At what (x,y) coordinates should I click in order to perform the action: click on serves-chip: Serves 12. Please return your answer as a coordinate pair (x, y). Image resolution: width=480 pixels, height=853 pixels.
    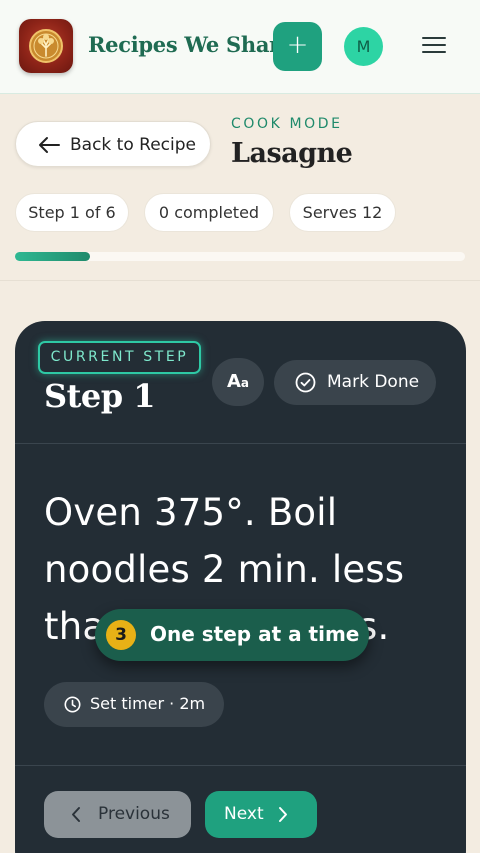
    Looking at the image, I should click on (342, 212).